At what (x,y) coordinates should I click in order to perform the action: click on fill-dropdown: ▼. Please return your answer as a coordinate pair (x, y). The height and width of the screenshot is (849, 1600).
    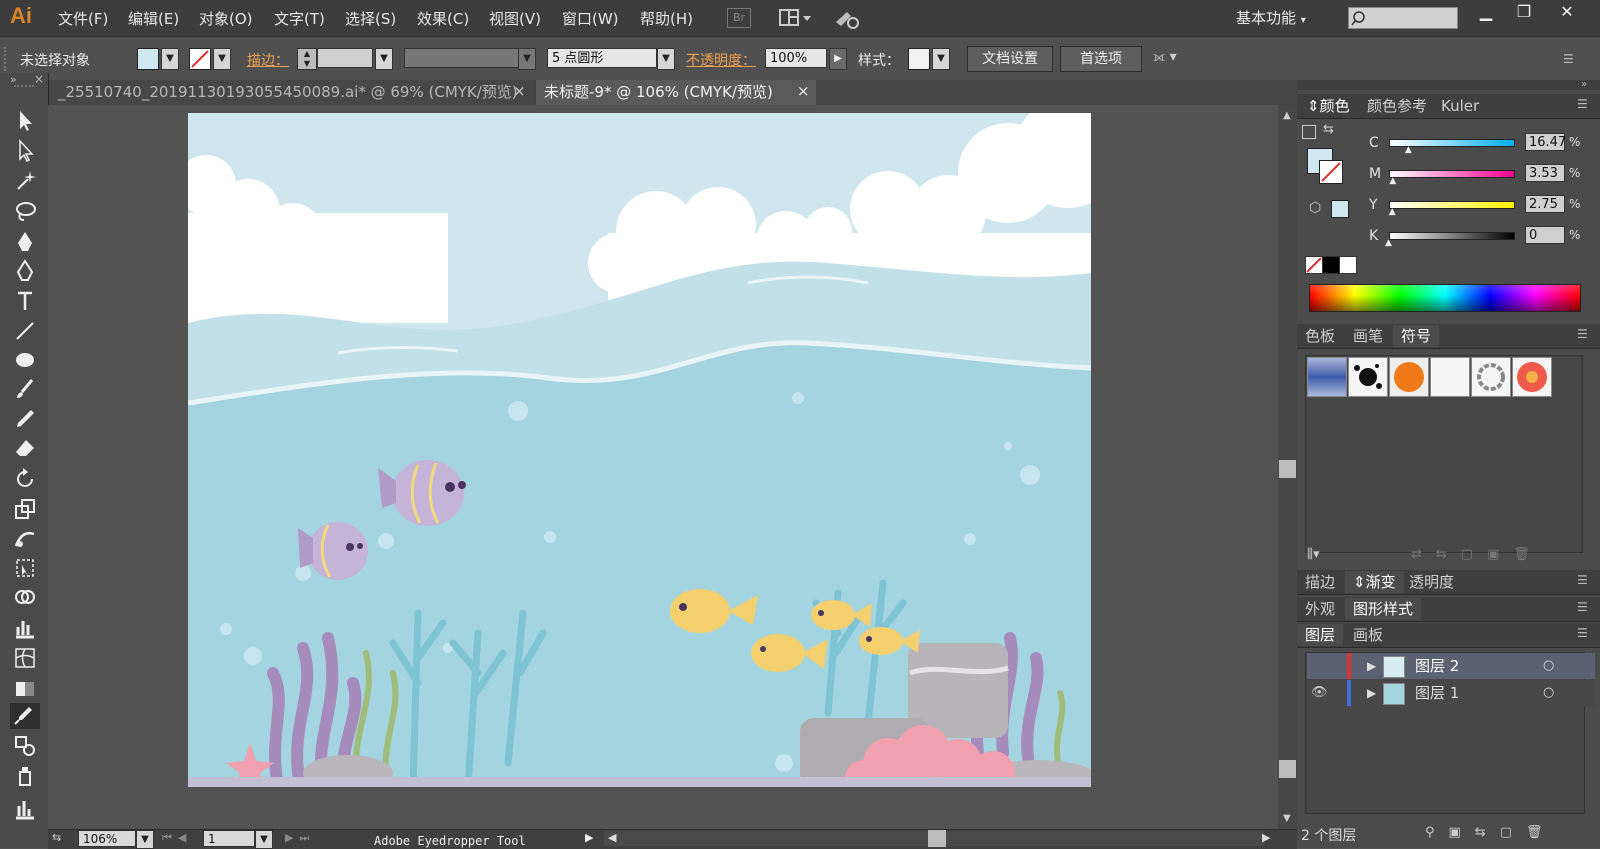
    Looking at the image, I should click on (170, 59).